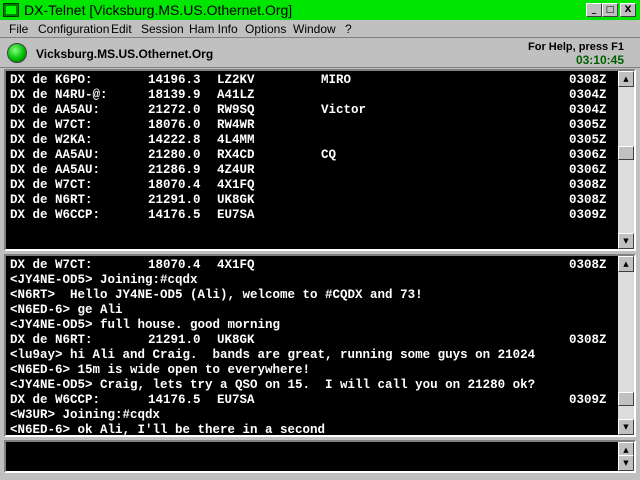 The height and width of the screenshot is (480, 640). Describe the element at coordinates (174, 80) in the screenshot. I see `spot-frequency: 14196.3` at that location.